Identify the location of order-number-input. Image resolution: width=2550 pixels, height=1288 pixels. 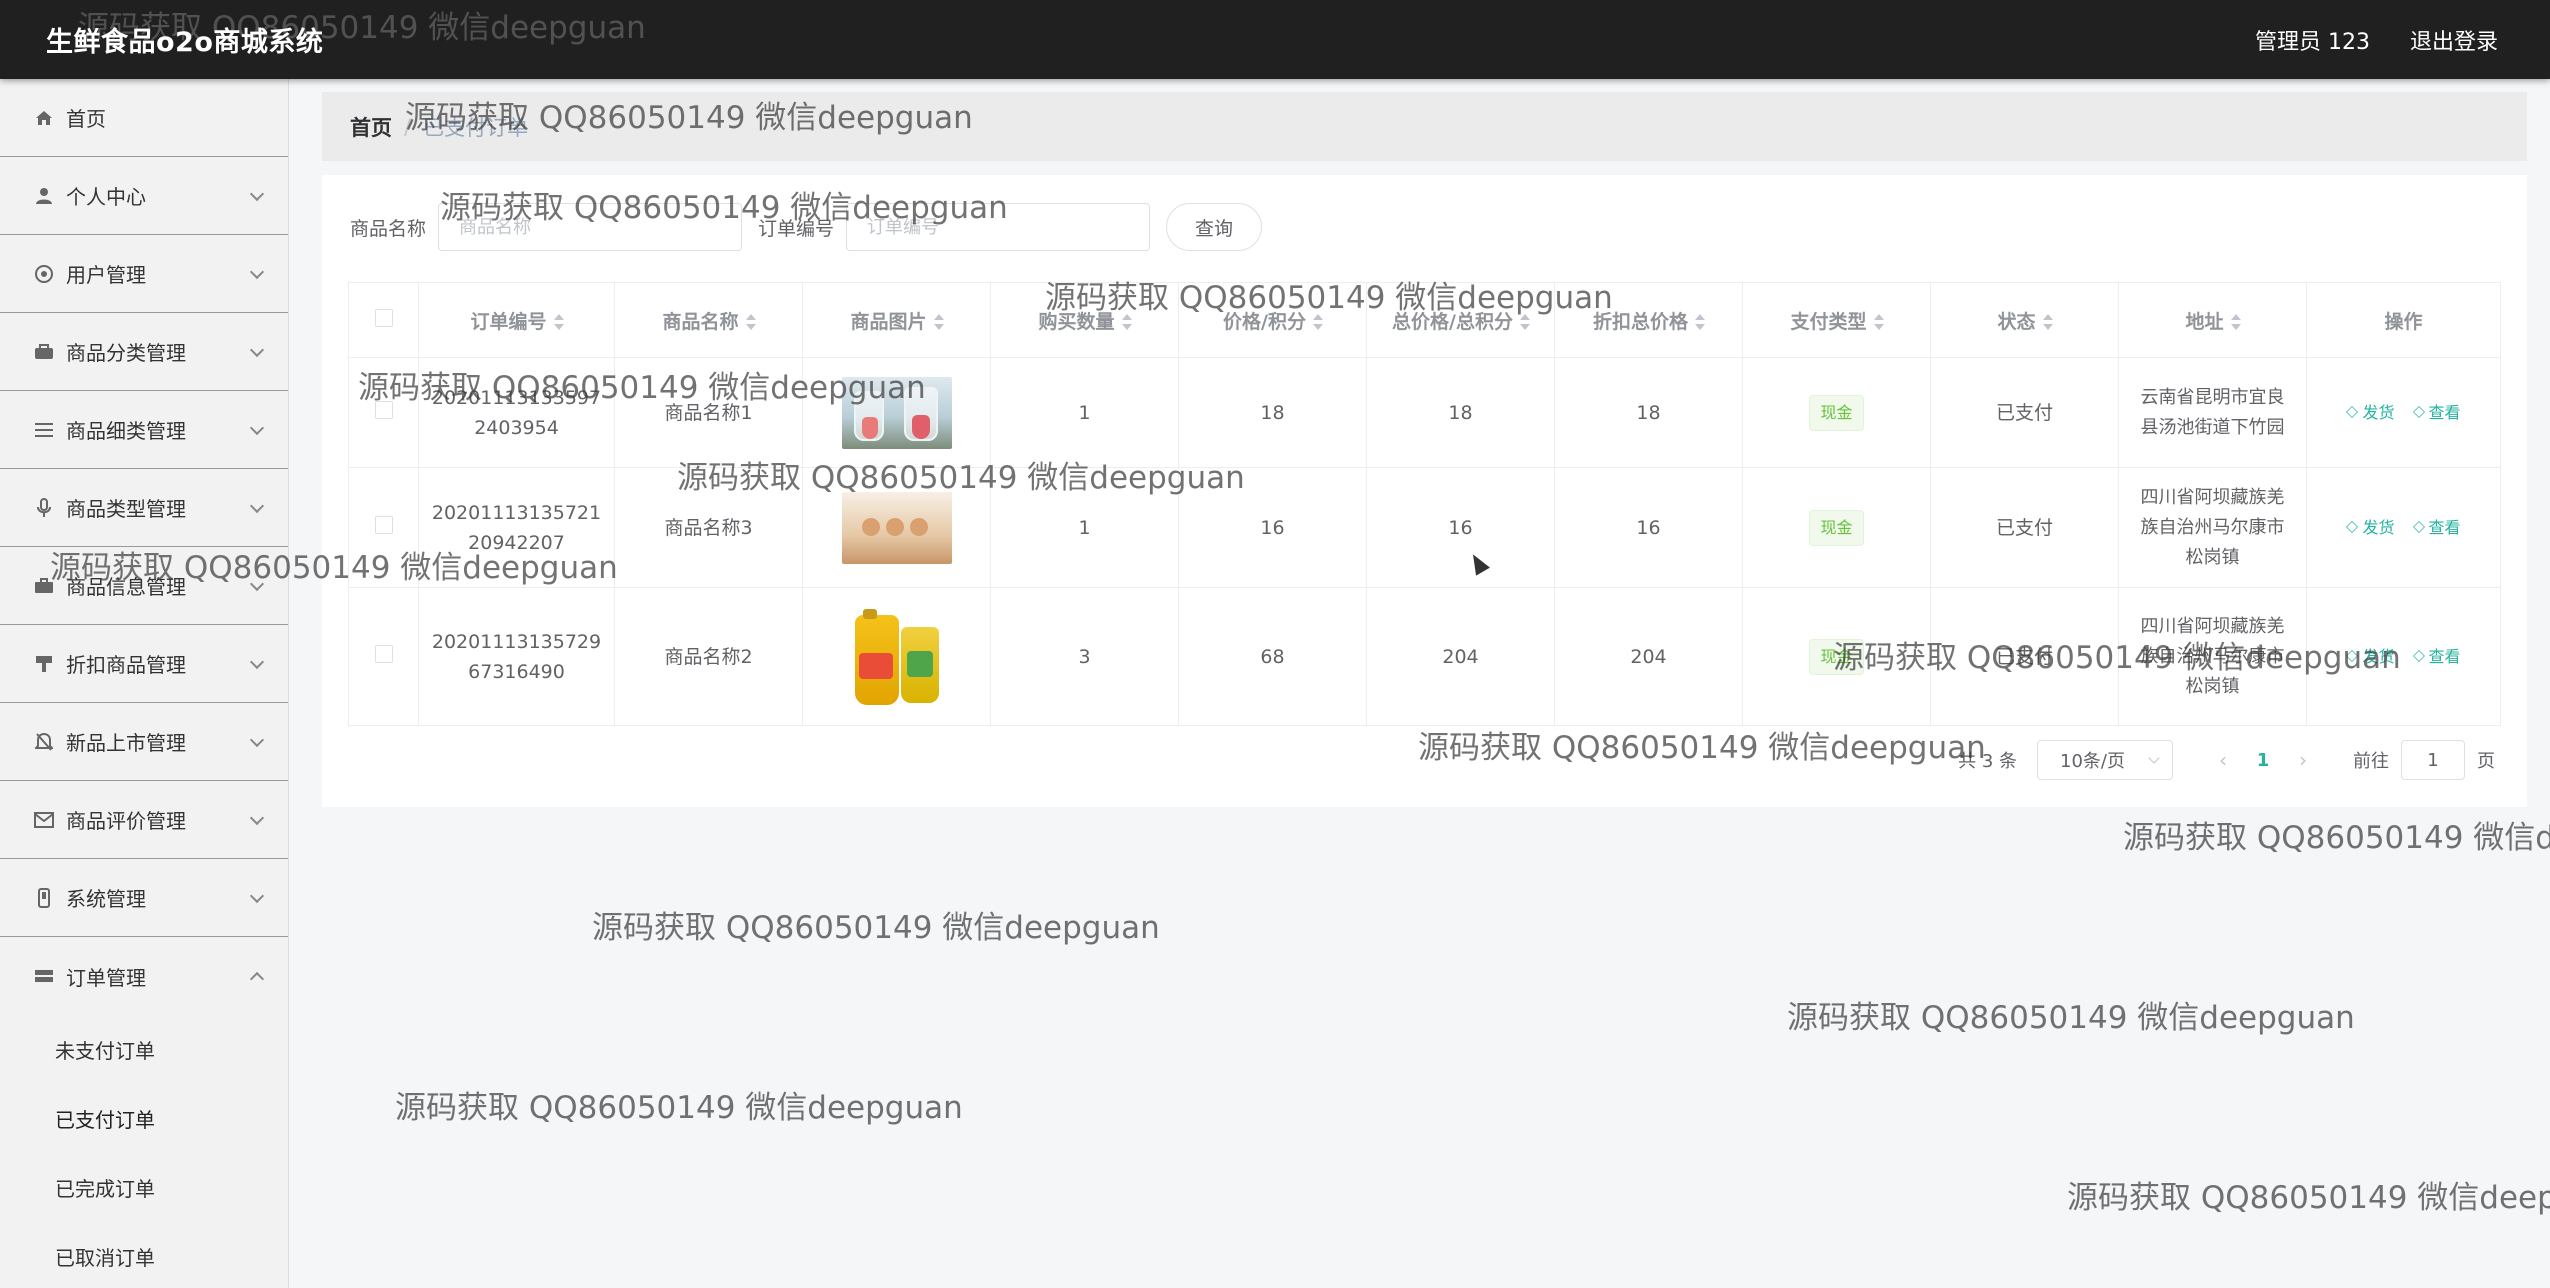
(998, 227).